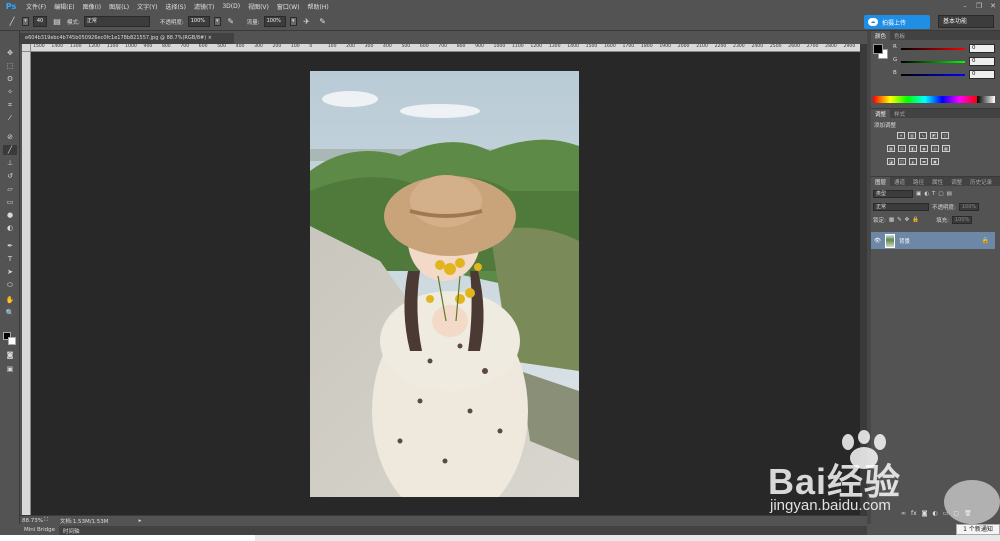 The height and width of the screenshot is (541, 1000). What do you see at coordinates (949, 194) in the screenshot?
I see `filter-smart-icon: ▤` at bounding box center [949, 194].